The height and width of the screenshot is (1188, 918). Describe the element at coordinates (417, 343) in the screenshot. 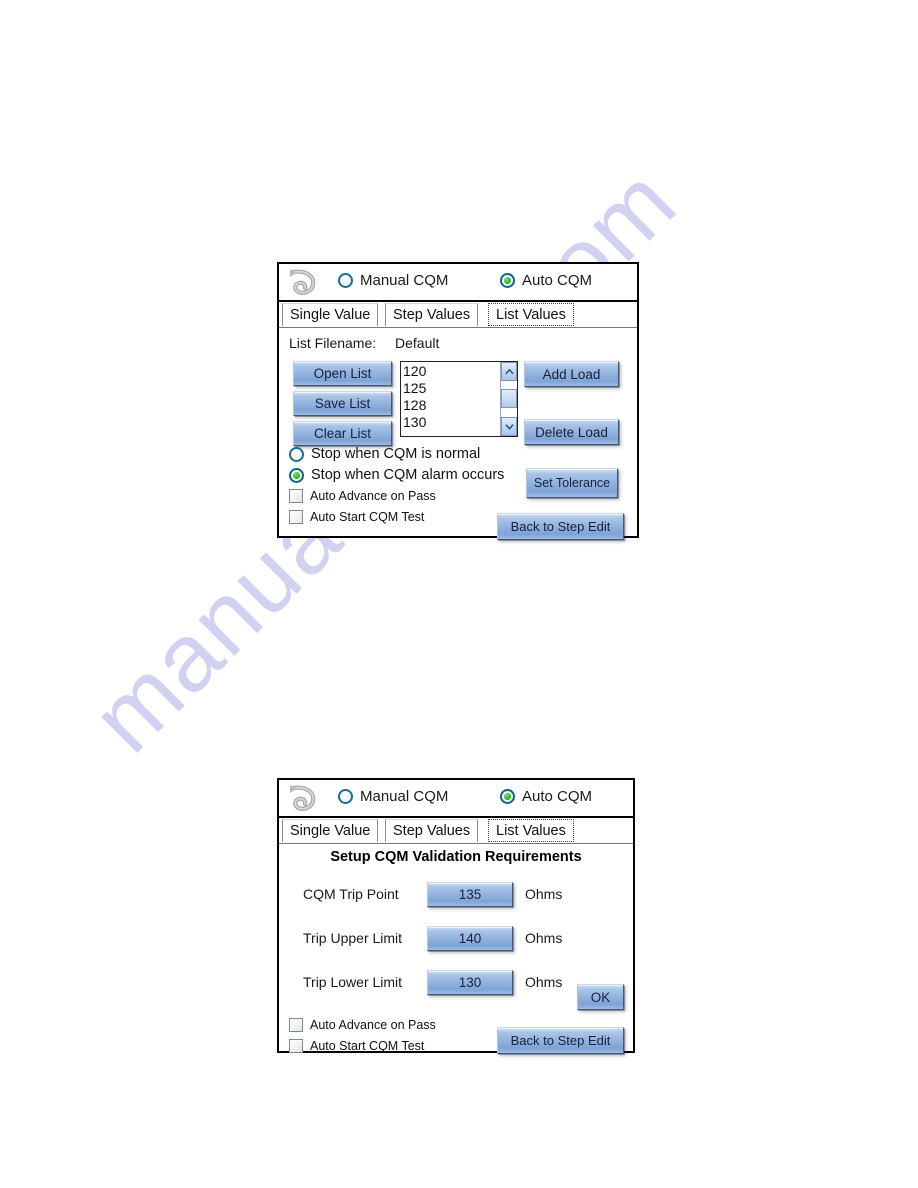

I see `list-filename-value: Default` at that location.